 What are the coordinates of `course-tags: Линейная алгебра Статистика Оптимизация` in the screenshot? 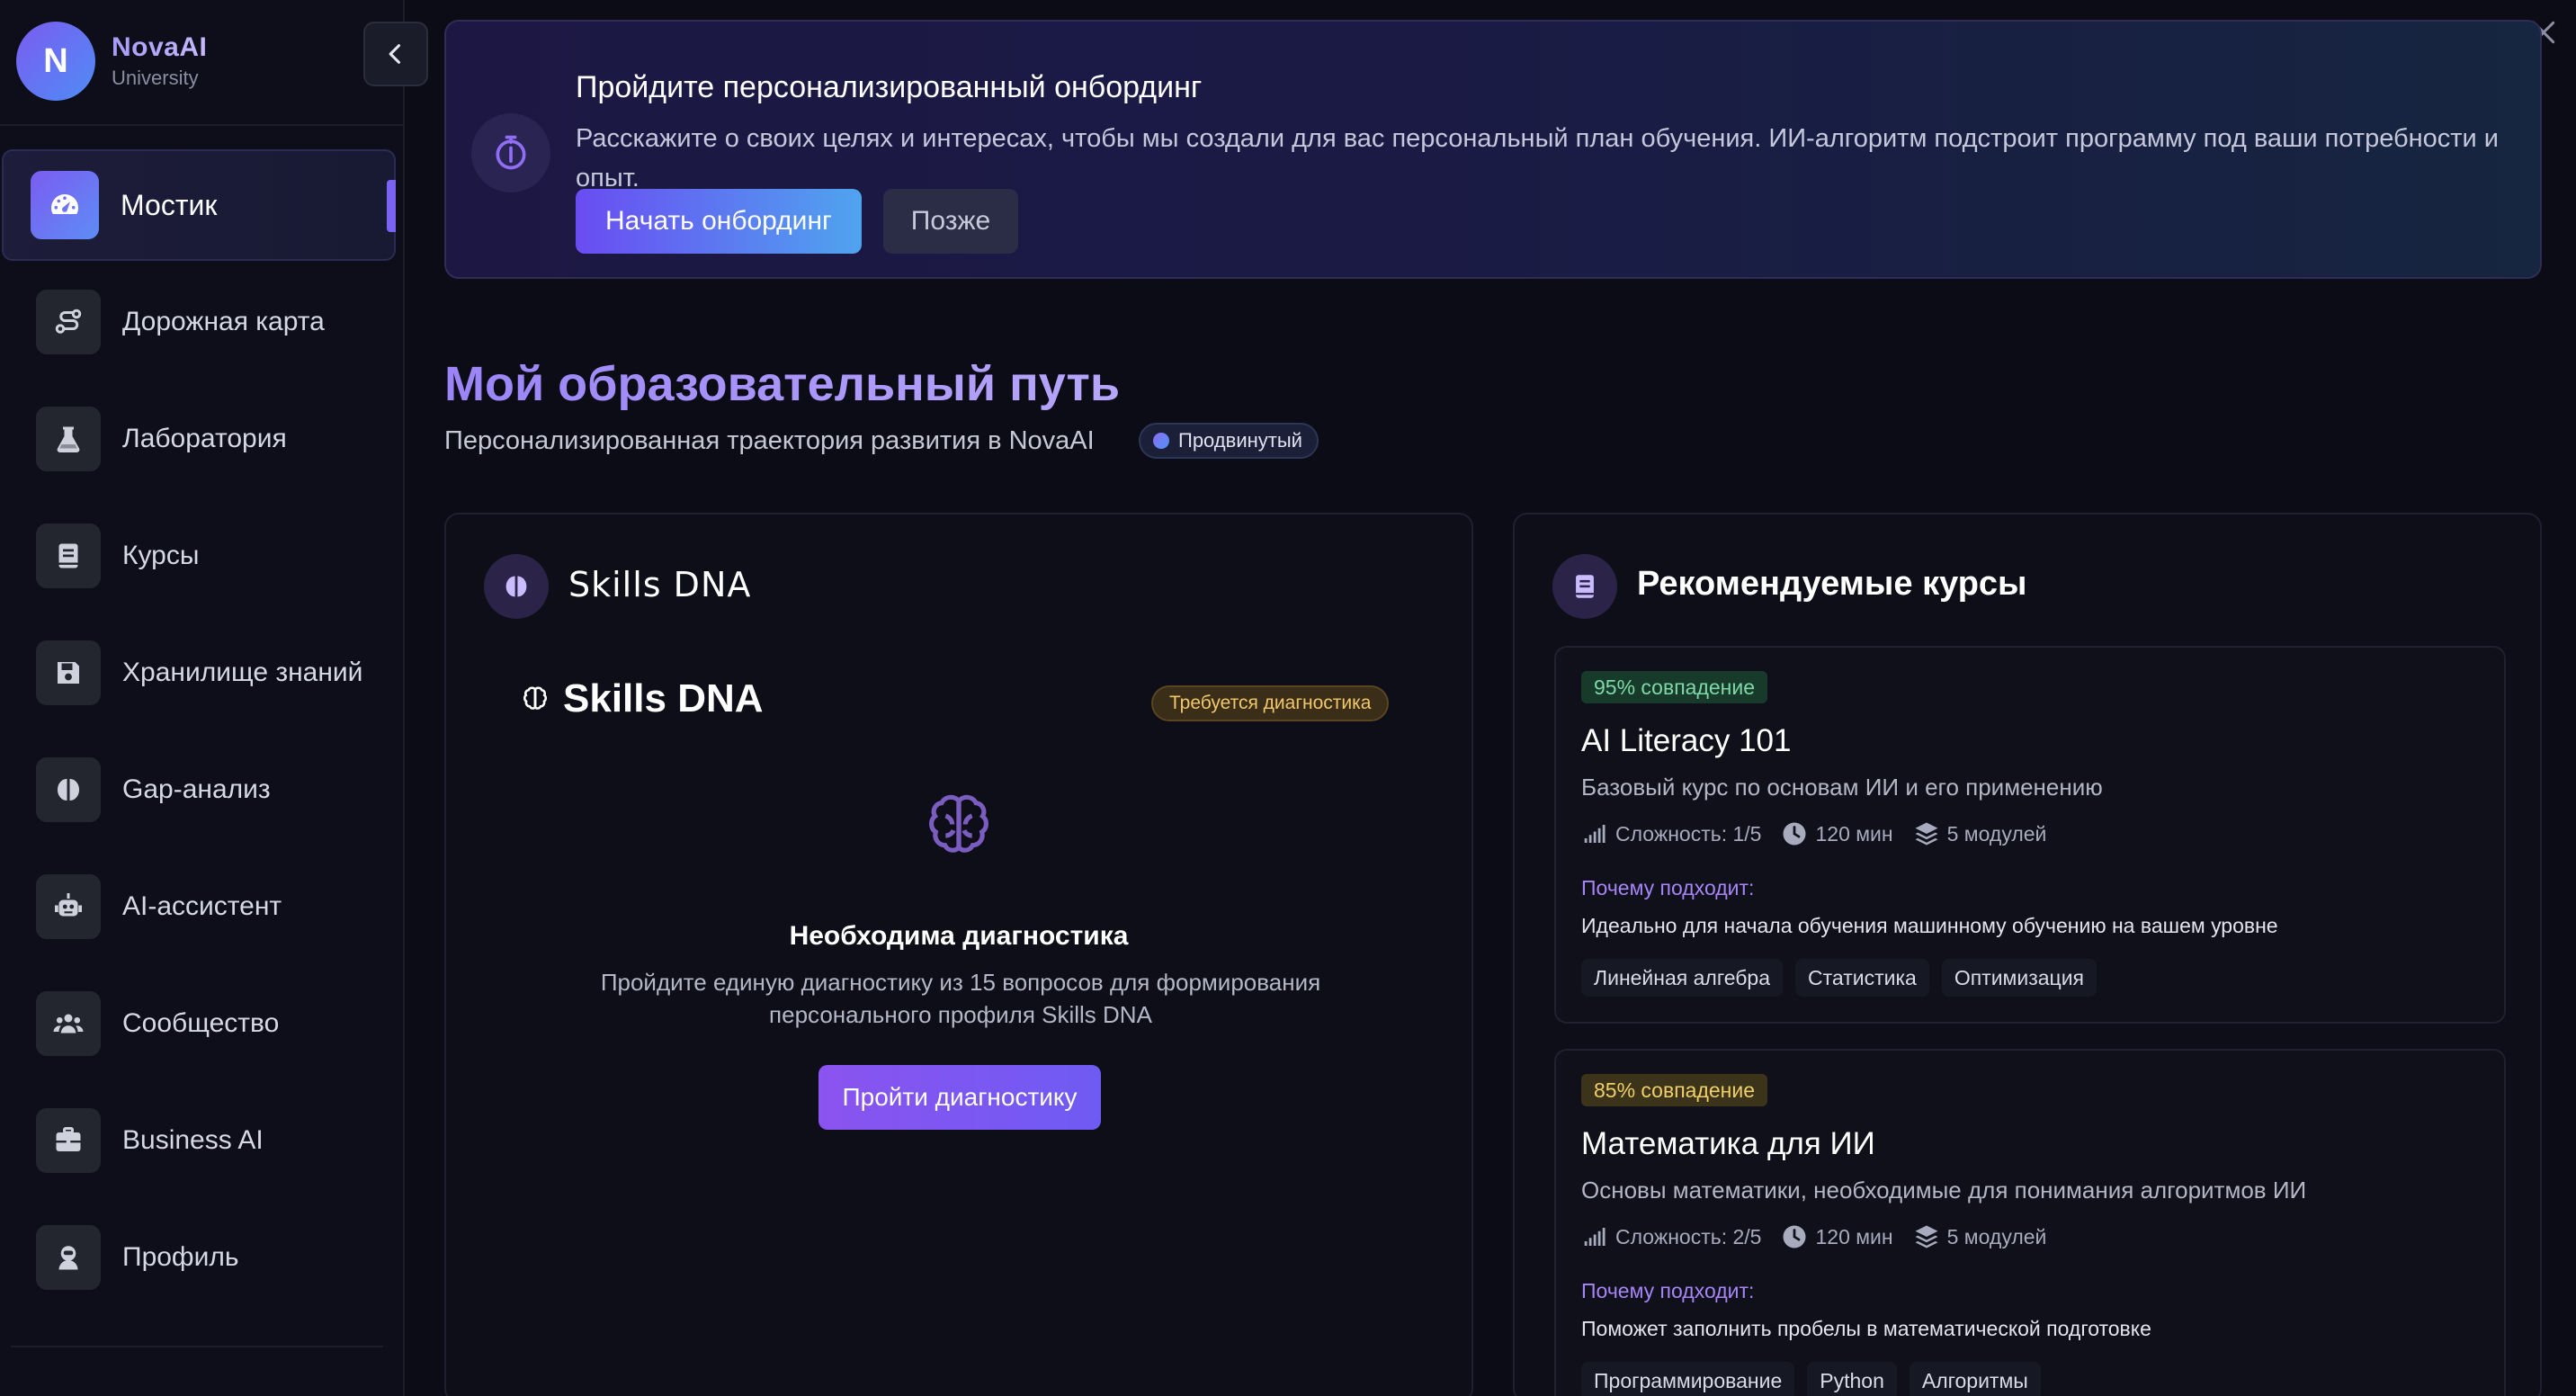 It's located at (1845, 978).